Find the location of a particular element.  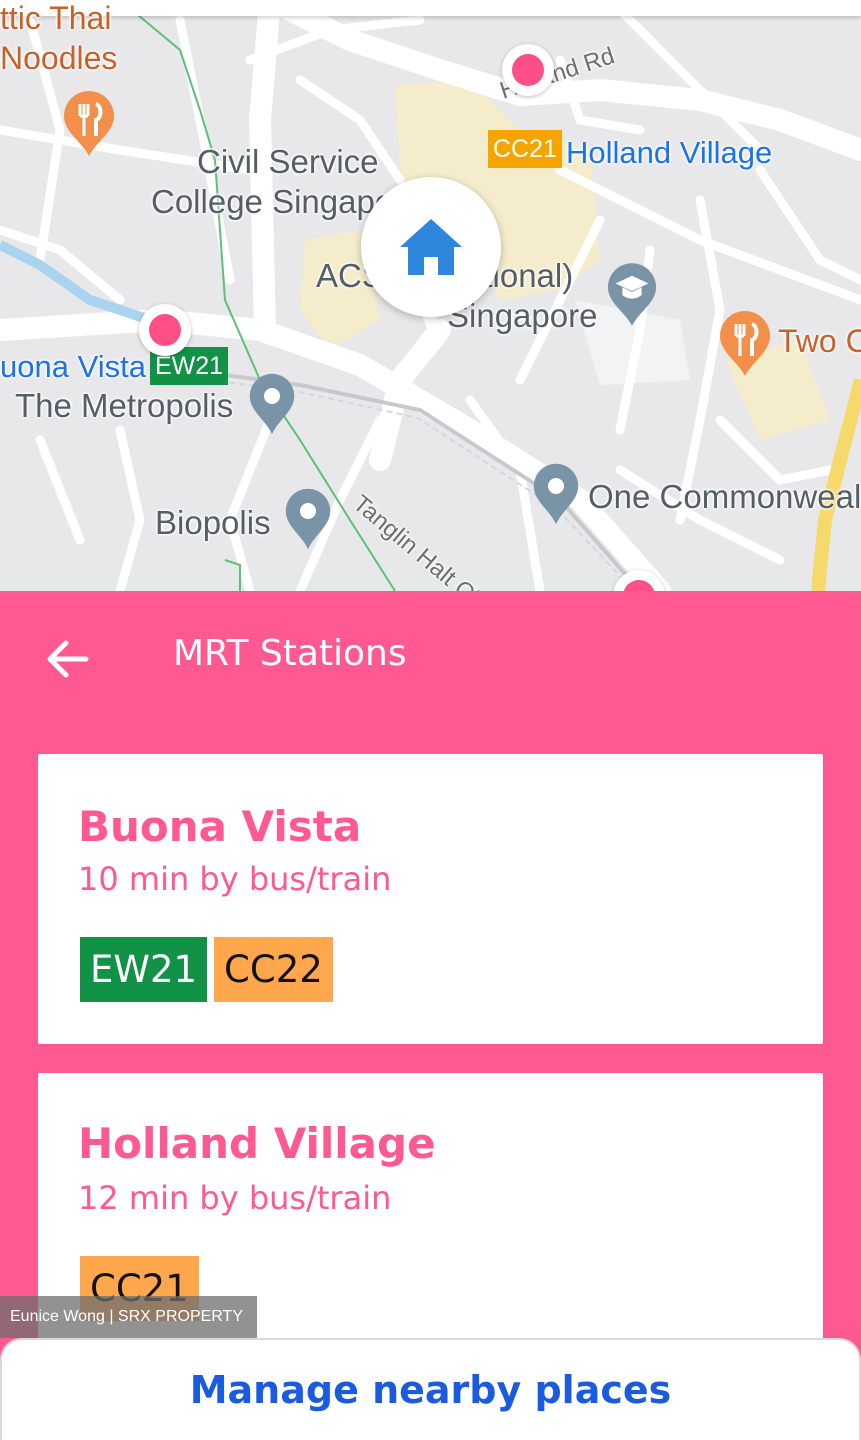

map-label-holland-village: Holland Village is located at coordinates (669, 152).